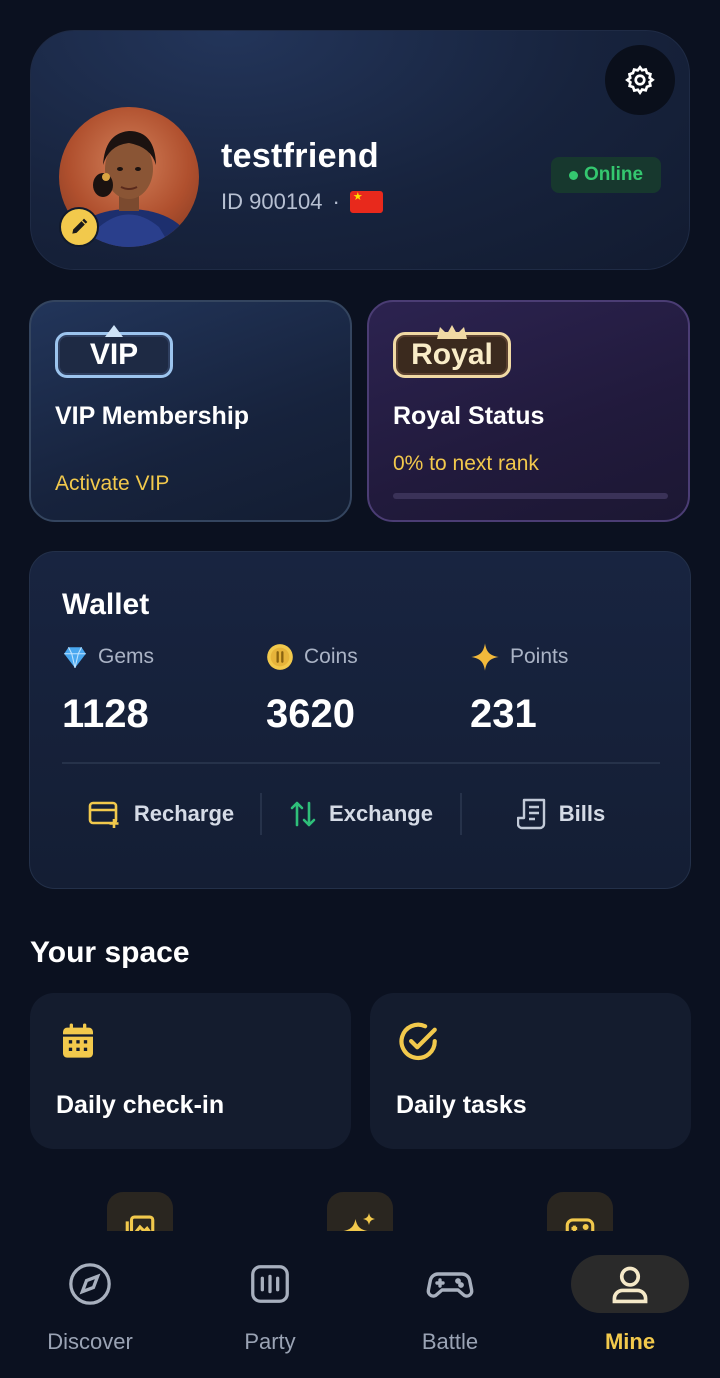 This screenshot has width=720, height=1378. What do you see at coordinates (485, 657) in the screenshot?
I see `sparkle-icon` at bounding box center [485, 657].